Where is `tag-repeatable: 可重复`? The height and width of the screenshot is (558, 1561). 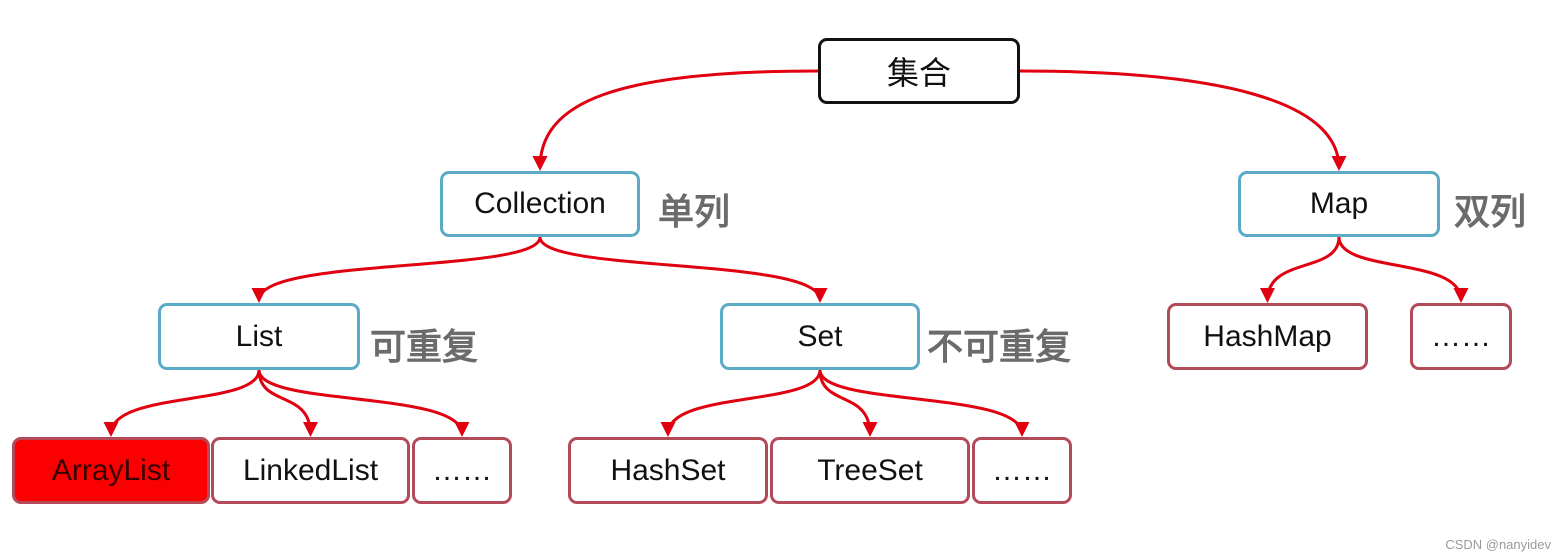
tag-repeatable: 可重复 is located at coordinates (424, 346).